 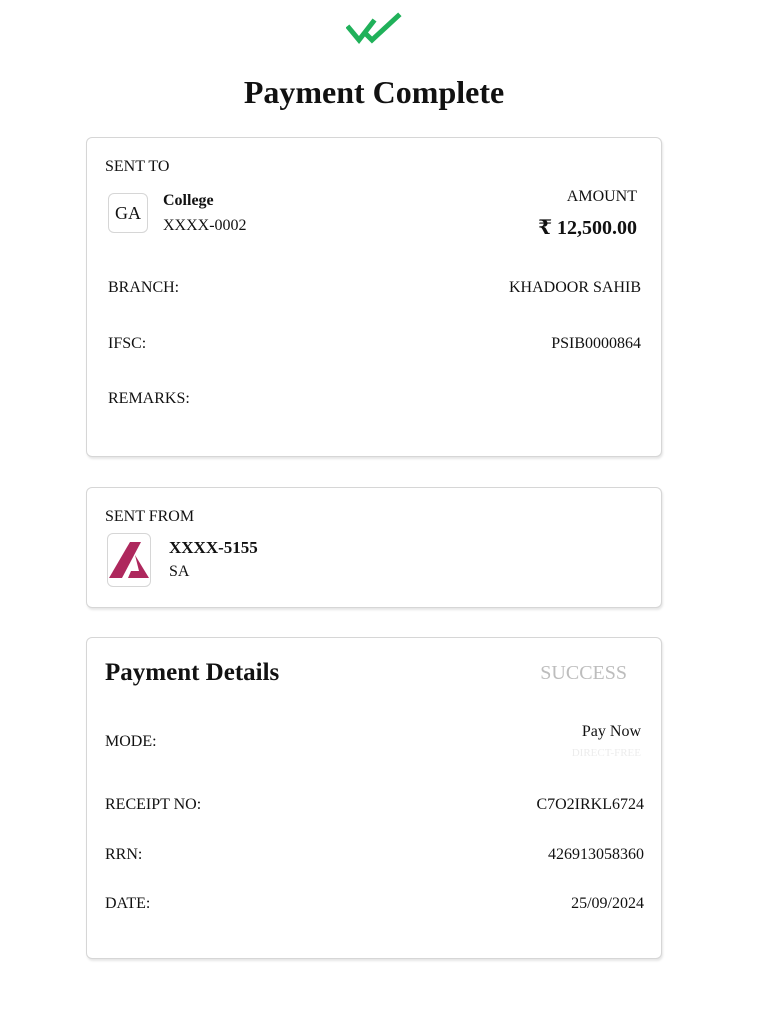 I want to click on date-value: 25/09/2024, so click(x=607, y=903).